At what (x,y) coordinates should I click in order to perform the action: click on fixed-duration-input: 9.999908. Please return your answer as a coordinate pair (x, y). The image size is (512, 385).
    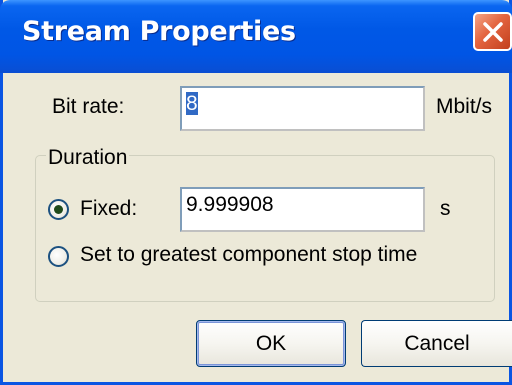
    Looking at the image, I should click on (302, 209).